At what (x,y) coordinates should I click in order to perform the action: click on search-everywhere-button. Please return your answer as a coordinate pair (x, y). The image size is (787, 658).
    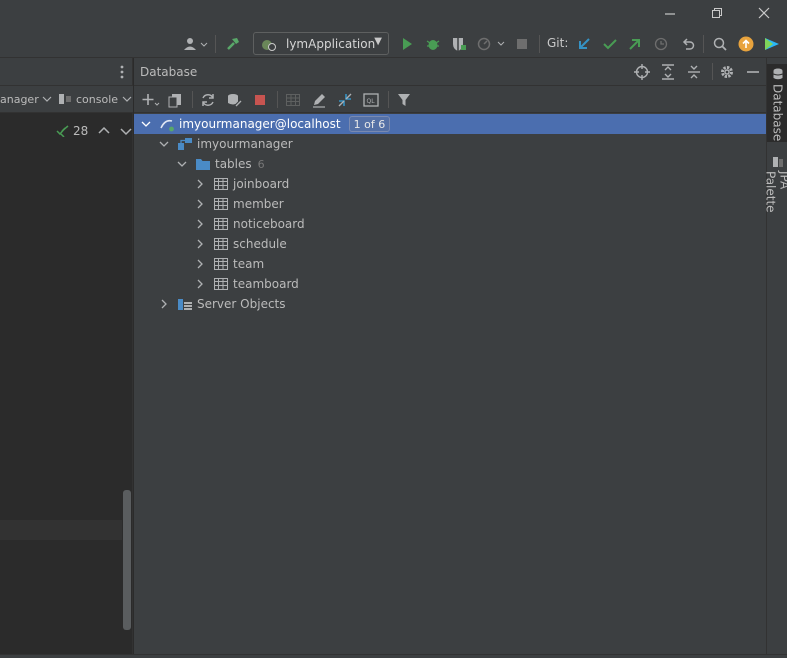
    Looking at the image, I should click on (720, 44).